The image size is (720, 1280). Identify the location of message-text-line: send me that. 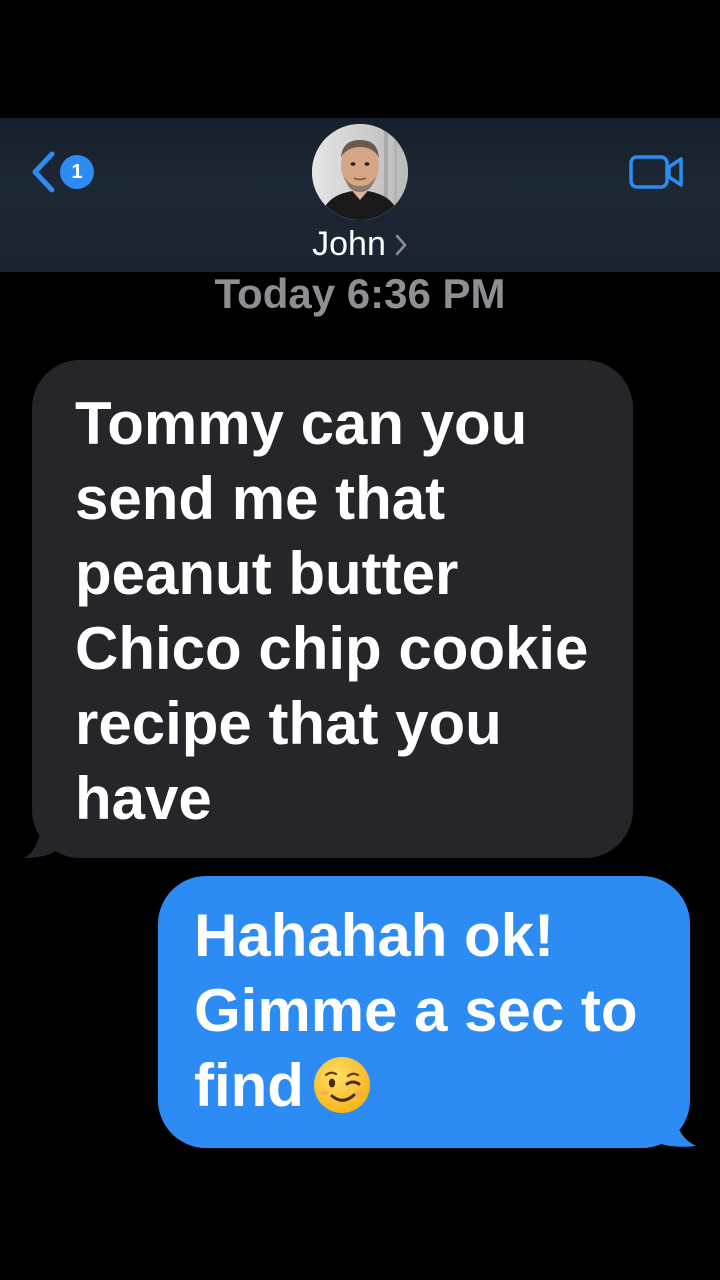
(260, 498).